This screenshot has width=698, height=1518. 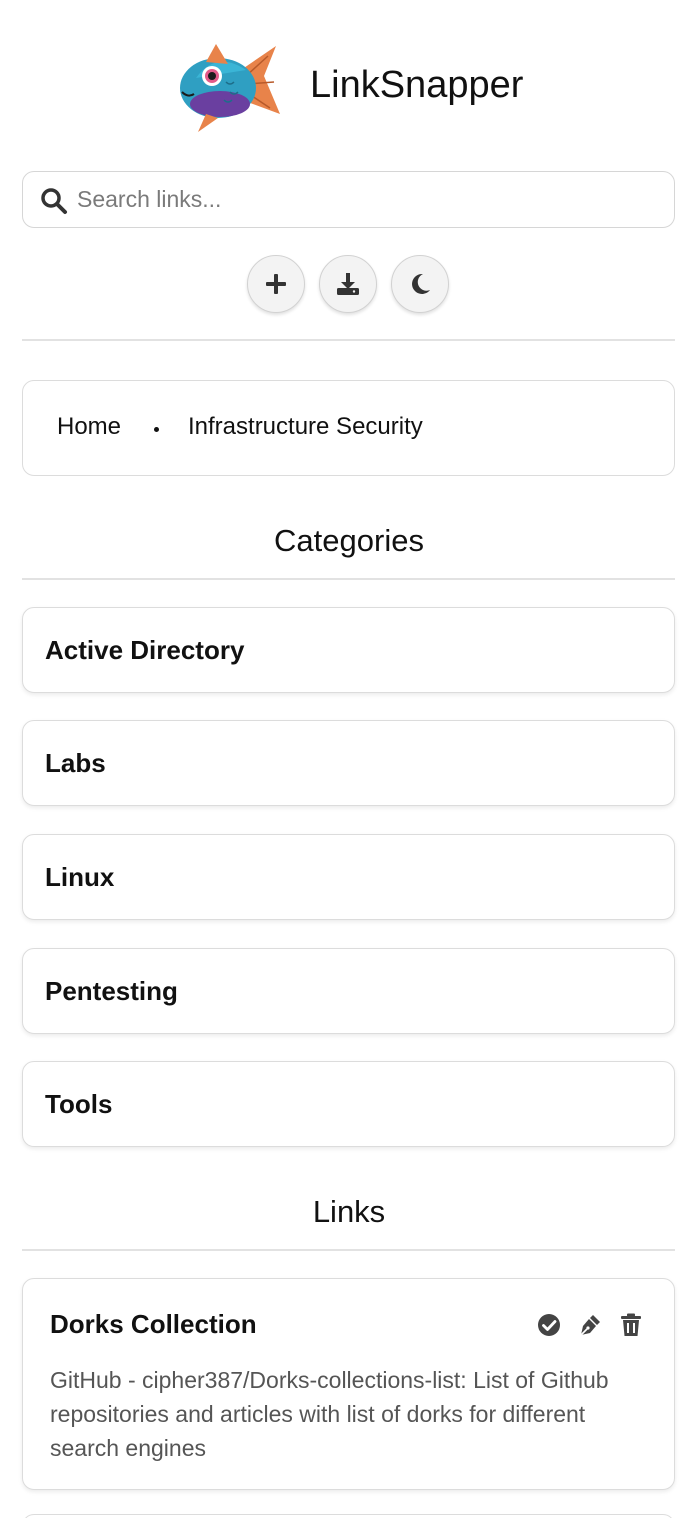 I want to click on breadcrumb: Home Infrastructure Security, so click(x=348, y=428).